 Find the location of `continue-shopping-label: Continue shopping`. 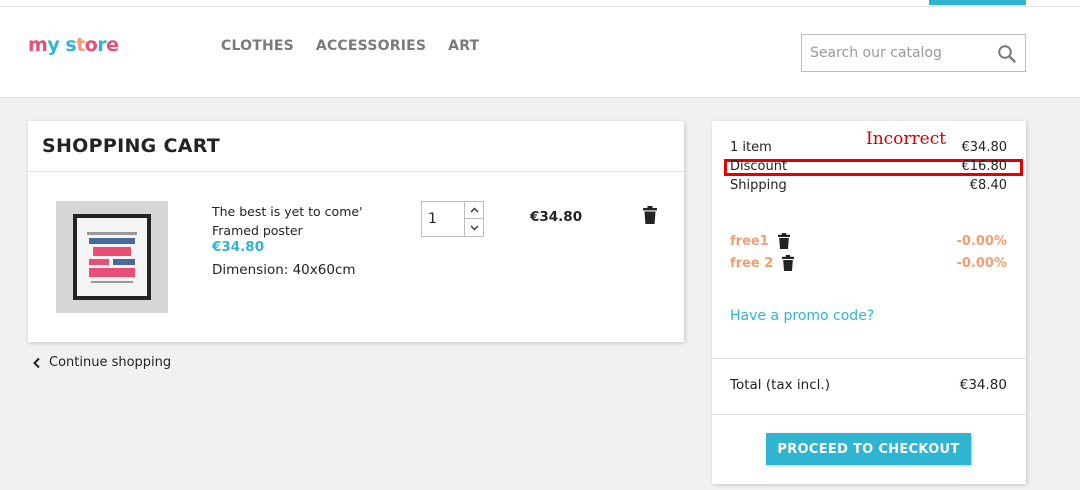

continue-shopping-label: Continue shopping is located at coordinates (110, 362).